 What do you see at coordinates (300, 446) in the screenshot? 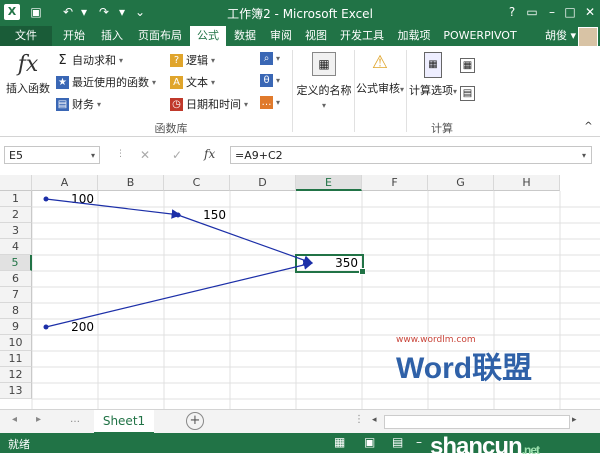
I see `status-bar: 就绪 ▦ ▣ ▤ – shancun.net` at bounding box center [300, 446].